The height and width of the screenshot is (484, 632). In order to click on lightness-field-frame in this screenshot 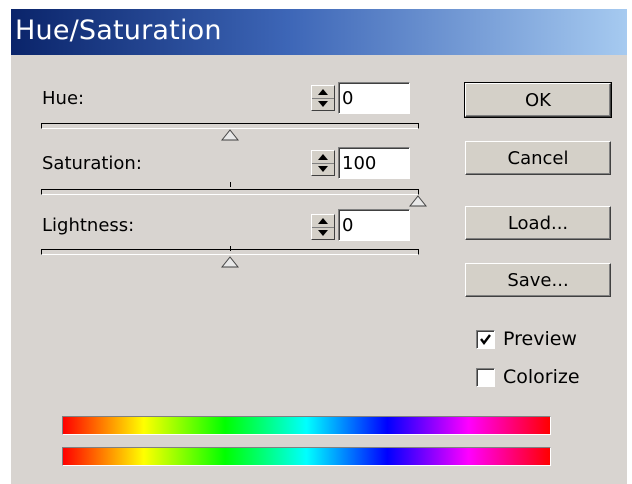, I will do `click(374, 225)`.